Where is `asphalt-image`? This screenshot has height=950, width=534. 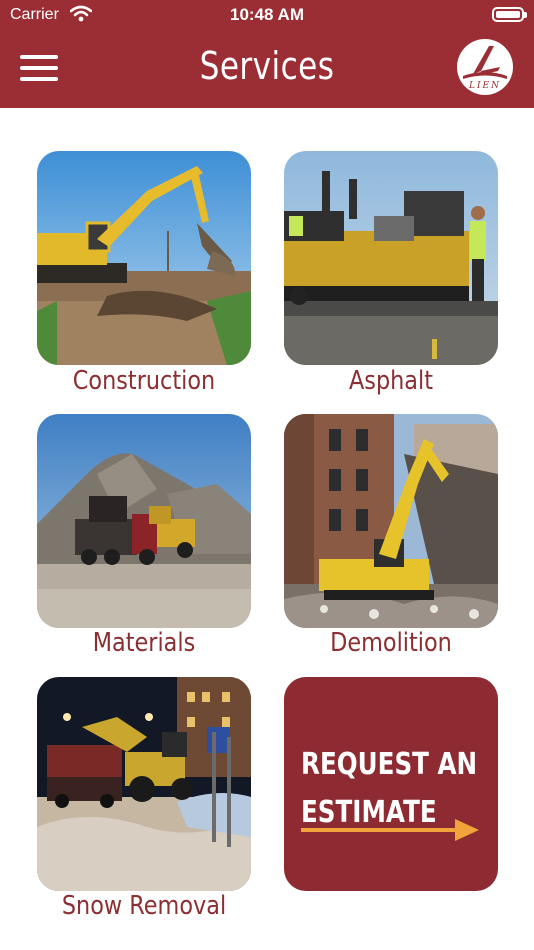
asphalt-image is located at coordinates (391, 258).